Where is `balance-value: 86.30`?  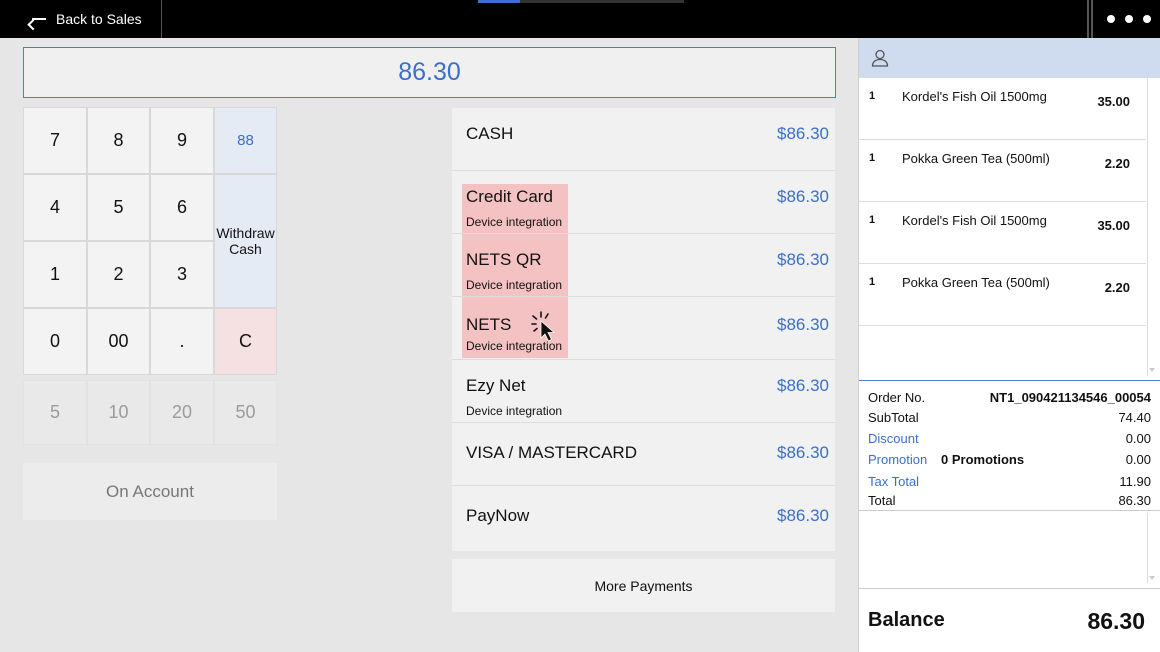
balance-value: 86.30 is located at coordinates (1116, 621).